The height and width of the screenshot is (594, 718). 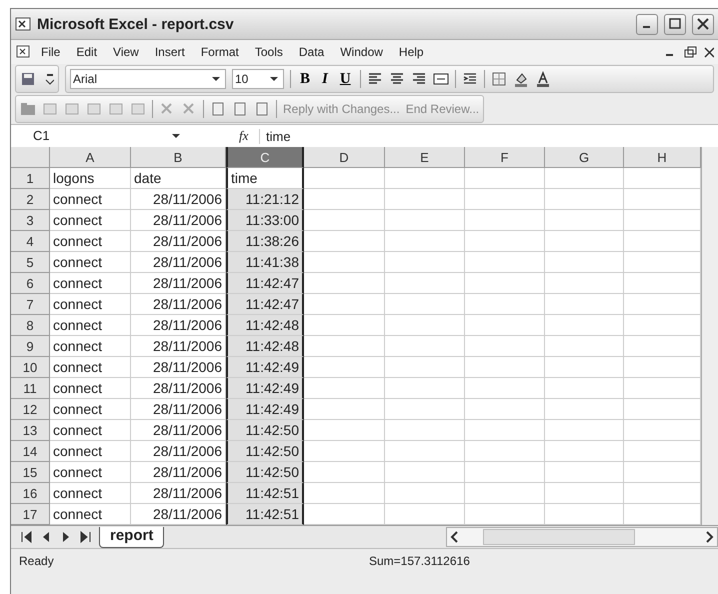 What do you see at coordinates (30, 409) in the screenshot?
I see `row-header: 12` at bounding box center [30, 409].